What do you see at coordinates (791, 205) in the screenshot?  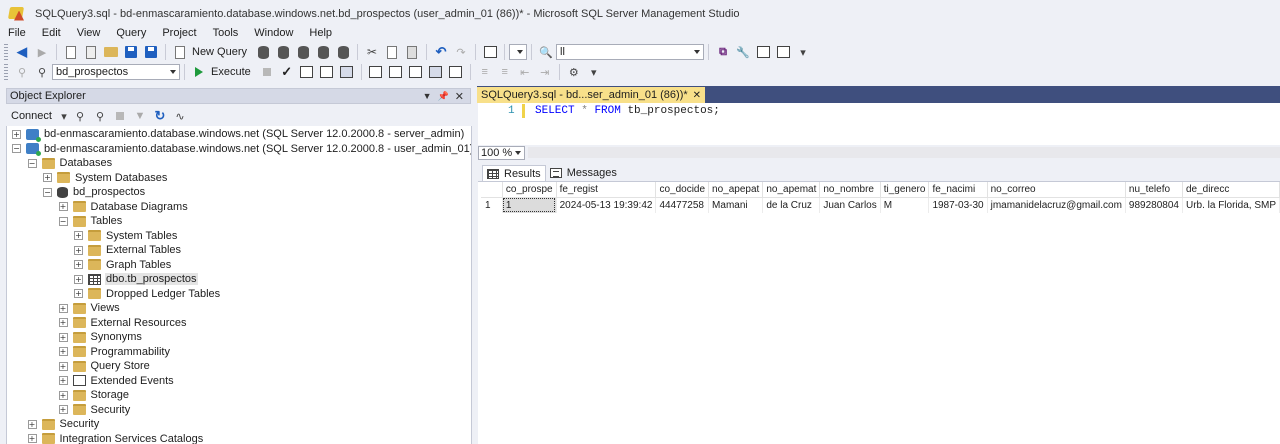 I see `grid-cell-no-apemat: de la Cruz` at bounding box center [791, 205].